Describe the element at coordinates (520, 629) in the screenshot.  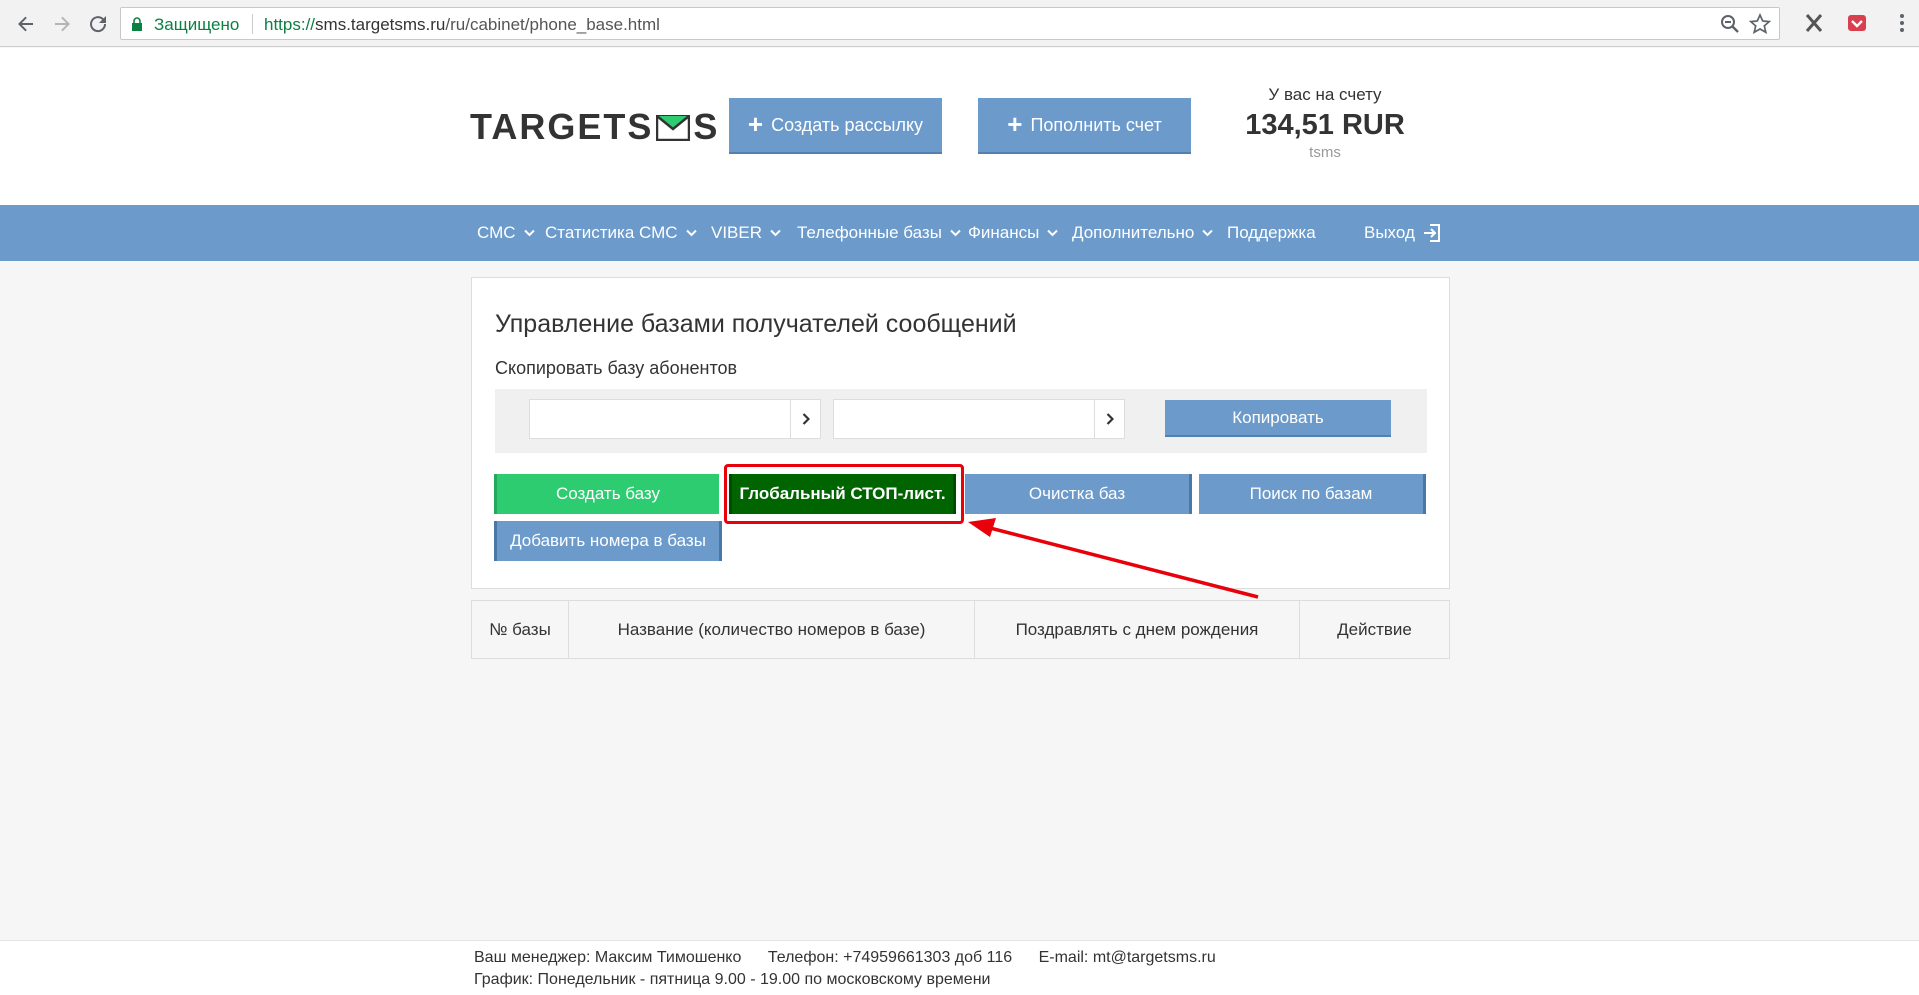
I see `column-header: № базы` at that location.